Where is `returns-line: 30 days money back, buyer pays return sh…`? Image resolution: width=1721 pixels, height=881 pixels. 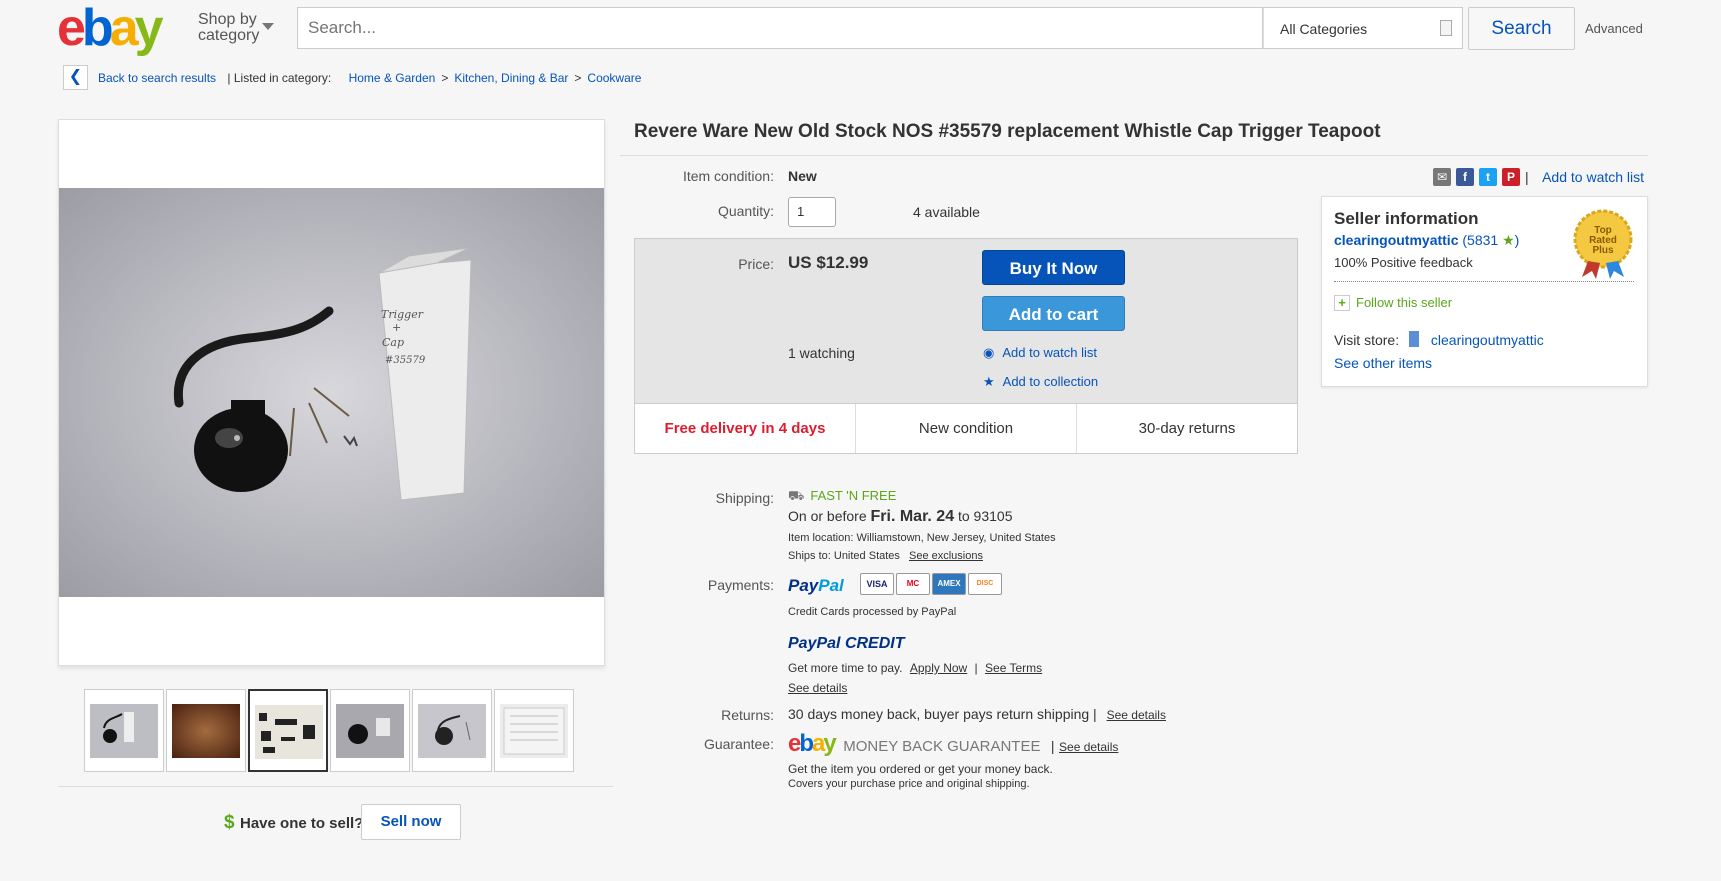 returns-line: 30 days money back, buyer pays return sh… is located at coordinates (977, 714).